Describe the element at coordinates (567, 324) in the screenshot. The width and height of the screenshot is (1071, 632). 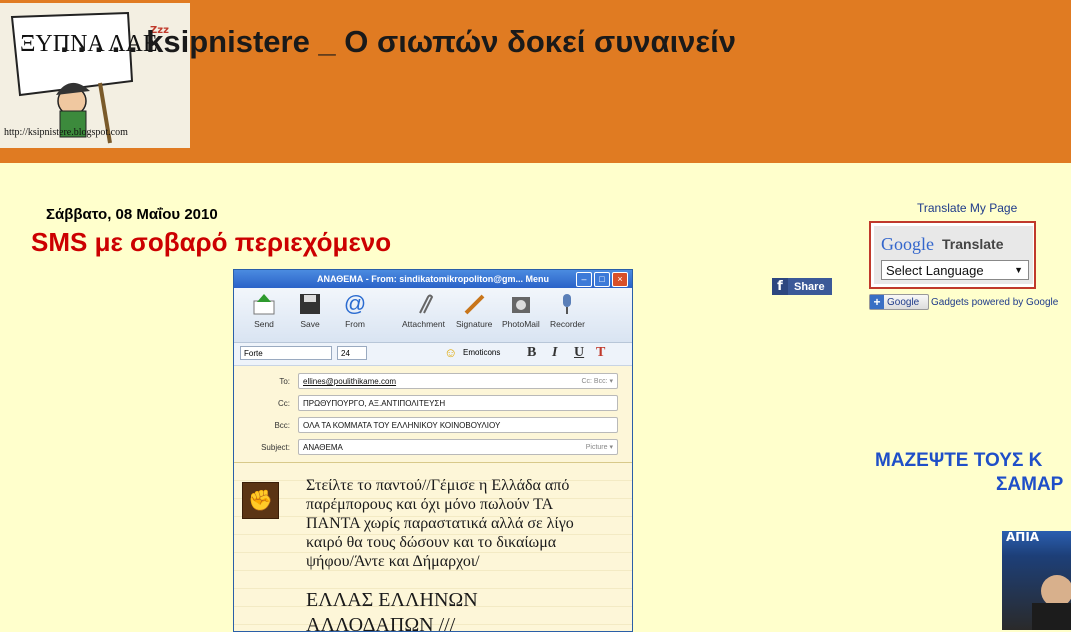
I see `toolbar-label: Recorder` at that location.